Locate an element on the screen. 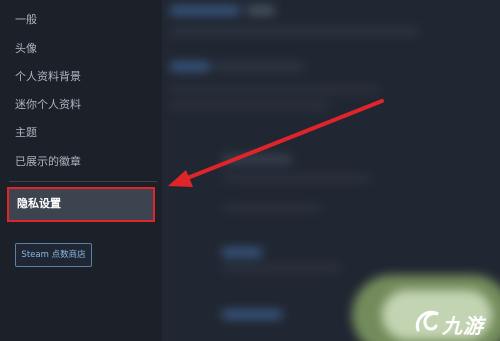  sidebar-item-privacy-label: 隐私设置 is located at coordinates (39, 203).